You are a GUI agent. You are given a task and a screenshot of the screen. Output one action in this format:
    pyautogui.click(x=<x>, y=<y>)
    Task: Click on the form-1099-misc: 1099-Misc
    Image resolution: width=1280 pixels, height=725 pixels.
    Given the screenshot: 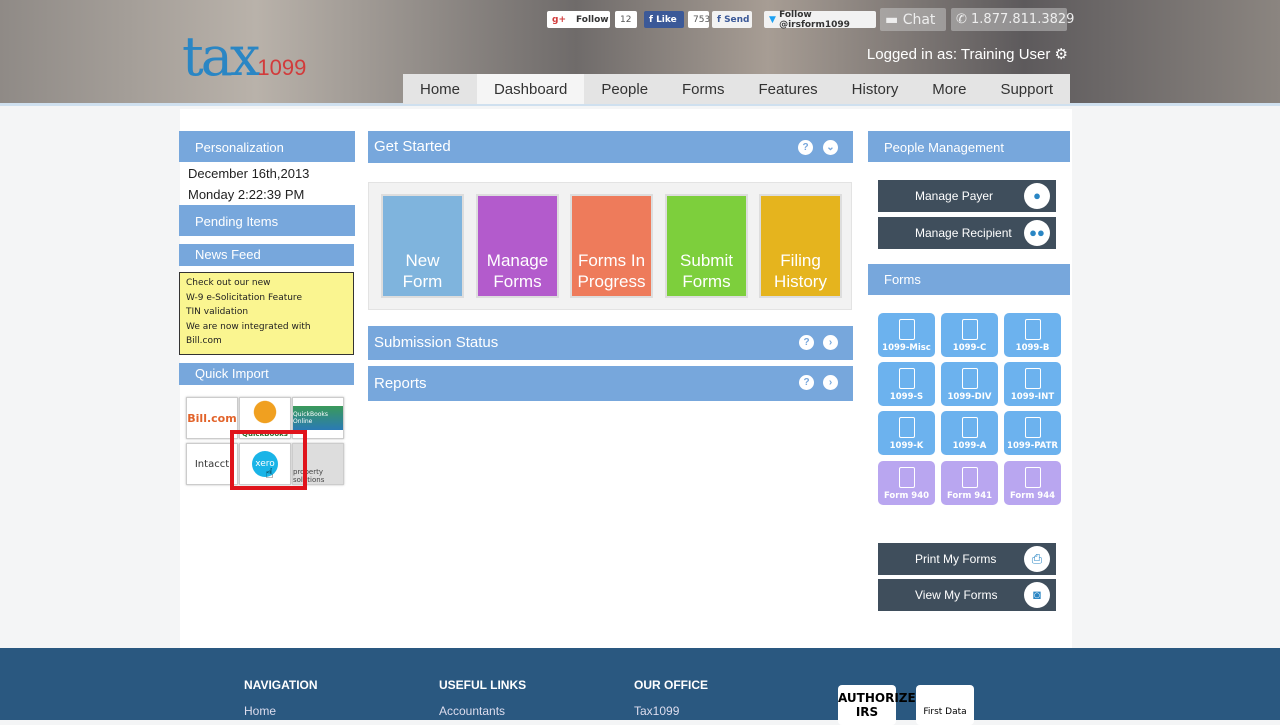 What is the action you would take?
    pyautogui.click(x=906, y=335)
    